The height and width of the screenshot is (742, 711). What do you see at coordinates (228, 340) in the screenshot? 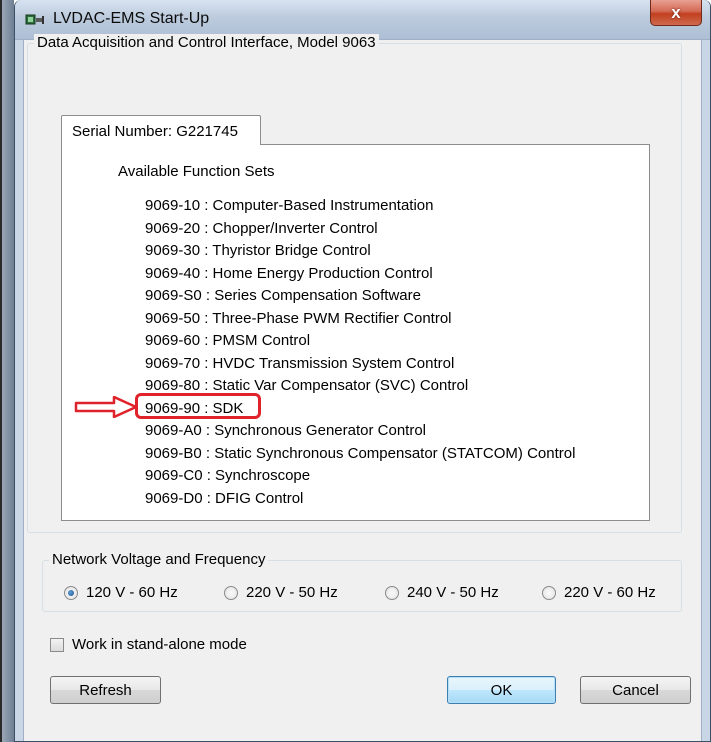
I see `function-set-item: 9069-60 : PMSM Control` at bounding box center [228, 340].